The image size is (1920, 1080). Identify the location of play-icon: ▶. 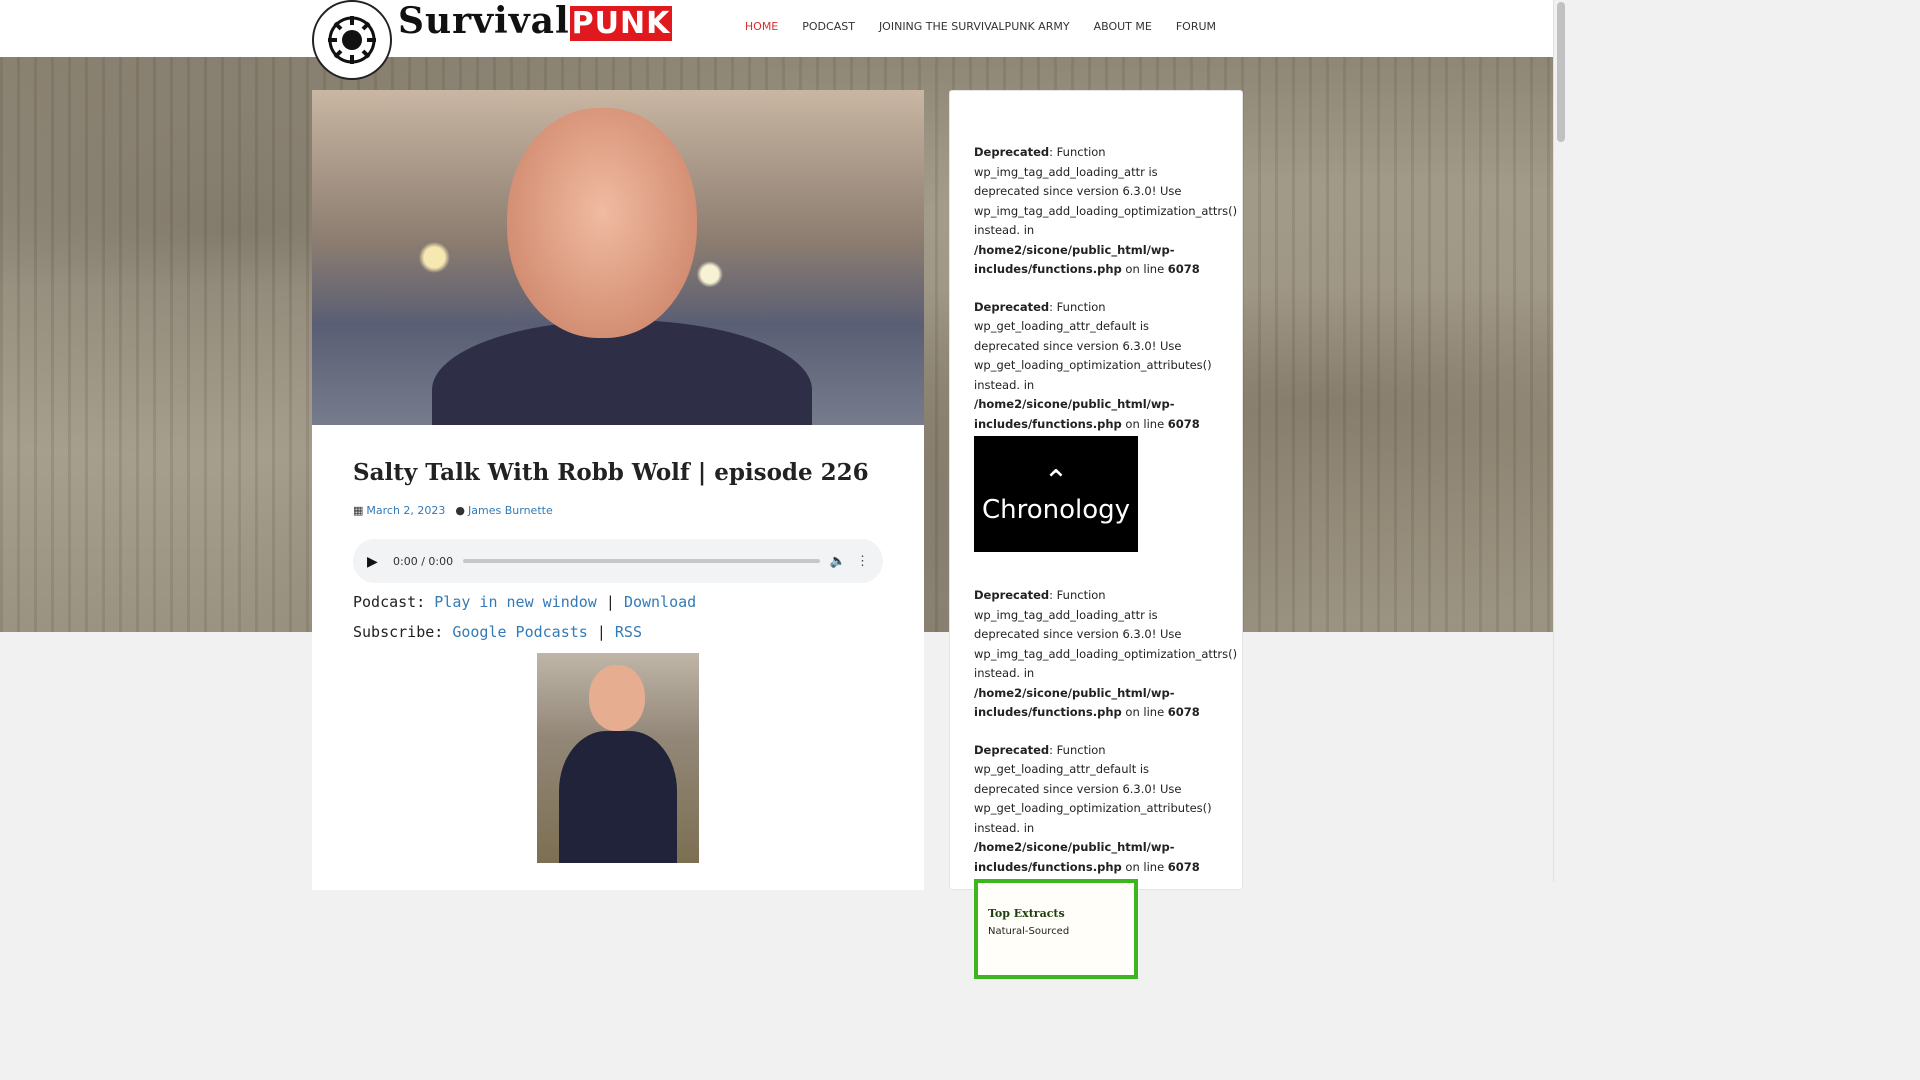
(375, 561).